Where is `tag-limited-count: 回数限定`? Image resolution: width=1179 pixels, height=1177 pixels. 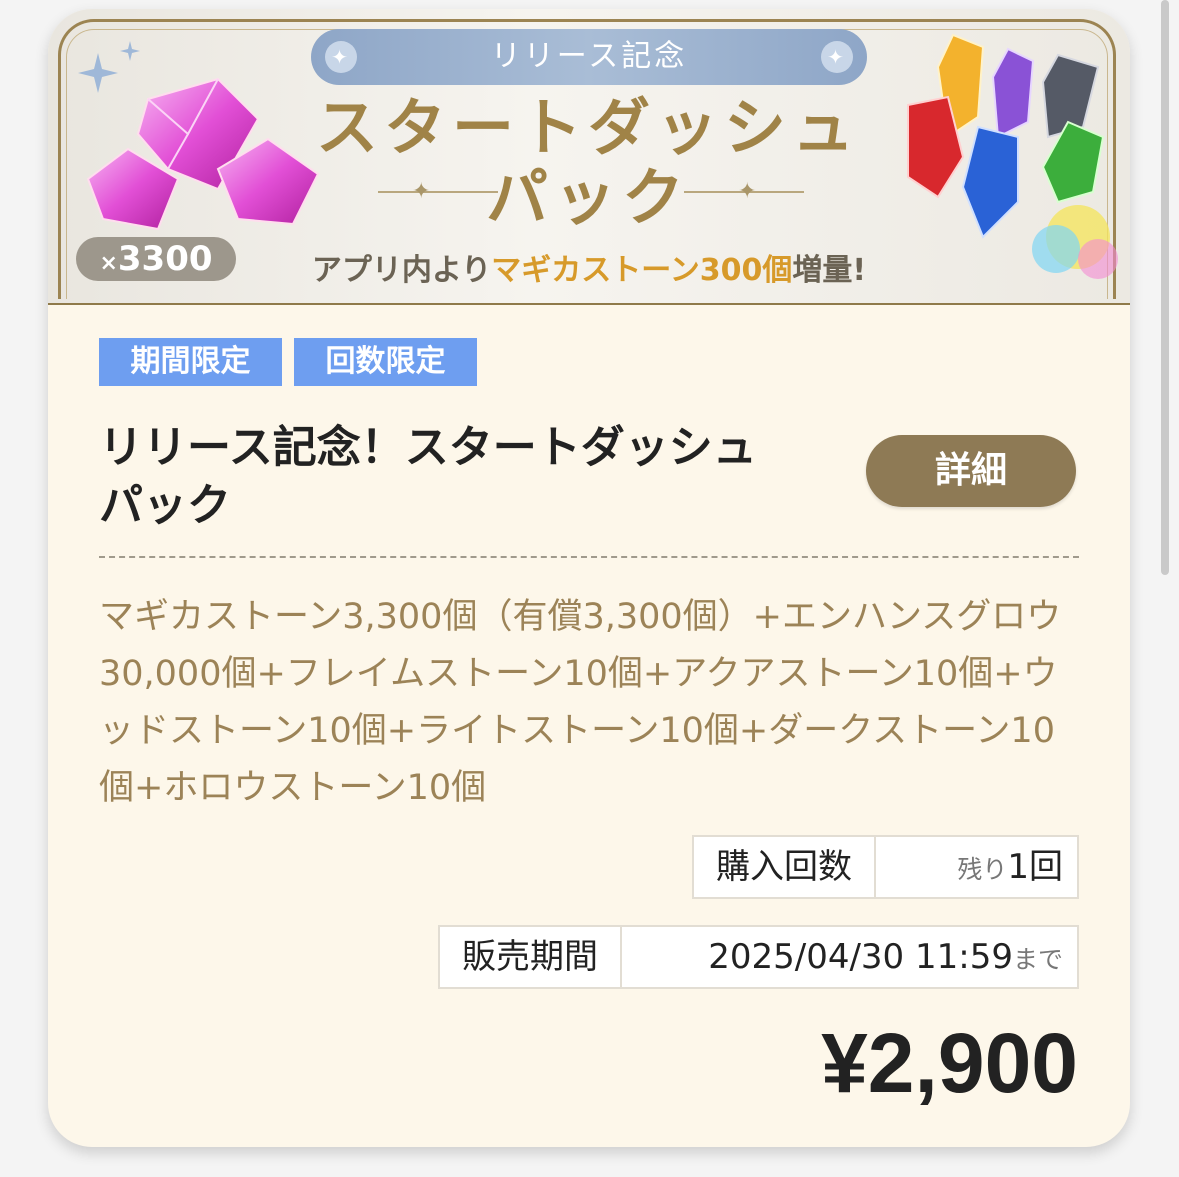 tag-limited-count: 回数限定 is located at coordinates (385, 362).